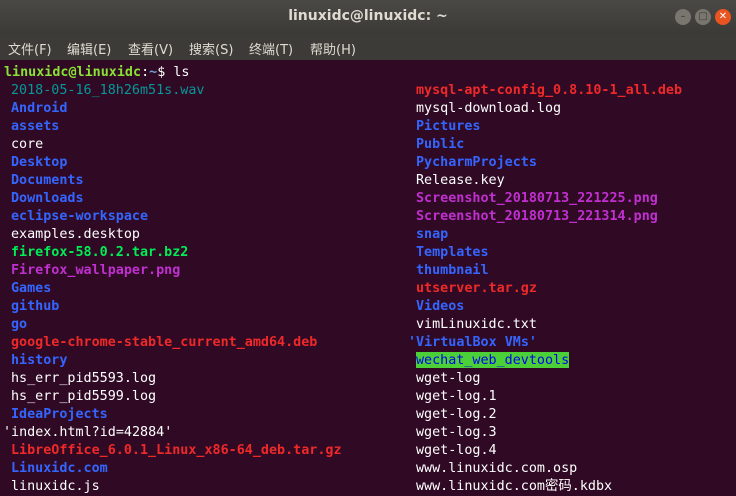 The image size is (736, 496). I want to click on right_column-file-entry: mysql-apt-config_0.8.10-1_all.deb, so click(549, 90).